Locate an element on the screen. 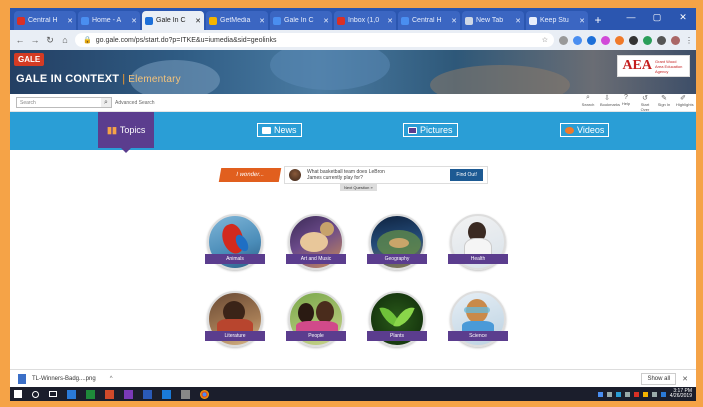 This screenshot has height=407, width=703. minimize-button: — is located at coordinates (631, 17).